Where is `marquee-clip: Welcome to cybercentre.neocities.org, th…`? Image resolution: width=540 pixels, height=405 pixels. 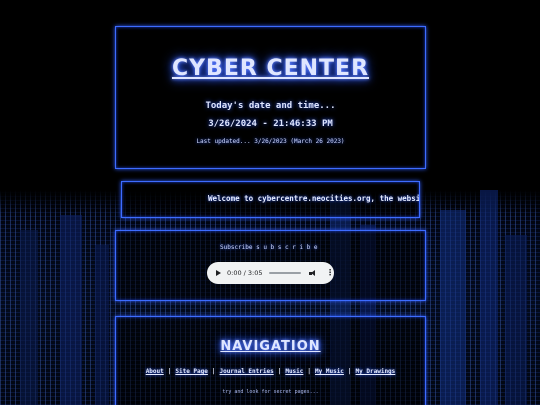
marquee-clip: Welcome to cybercentre.neocities.org, th… is located at coordinates (270, 199).